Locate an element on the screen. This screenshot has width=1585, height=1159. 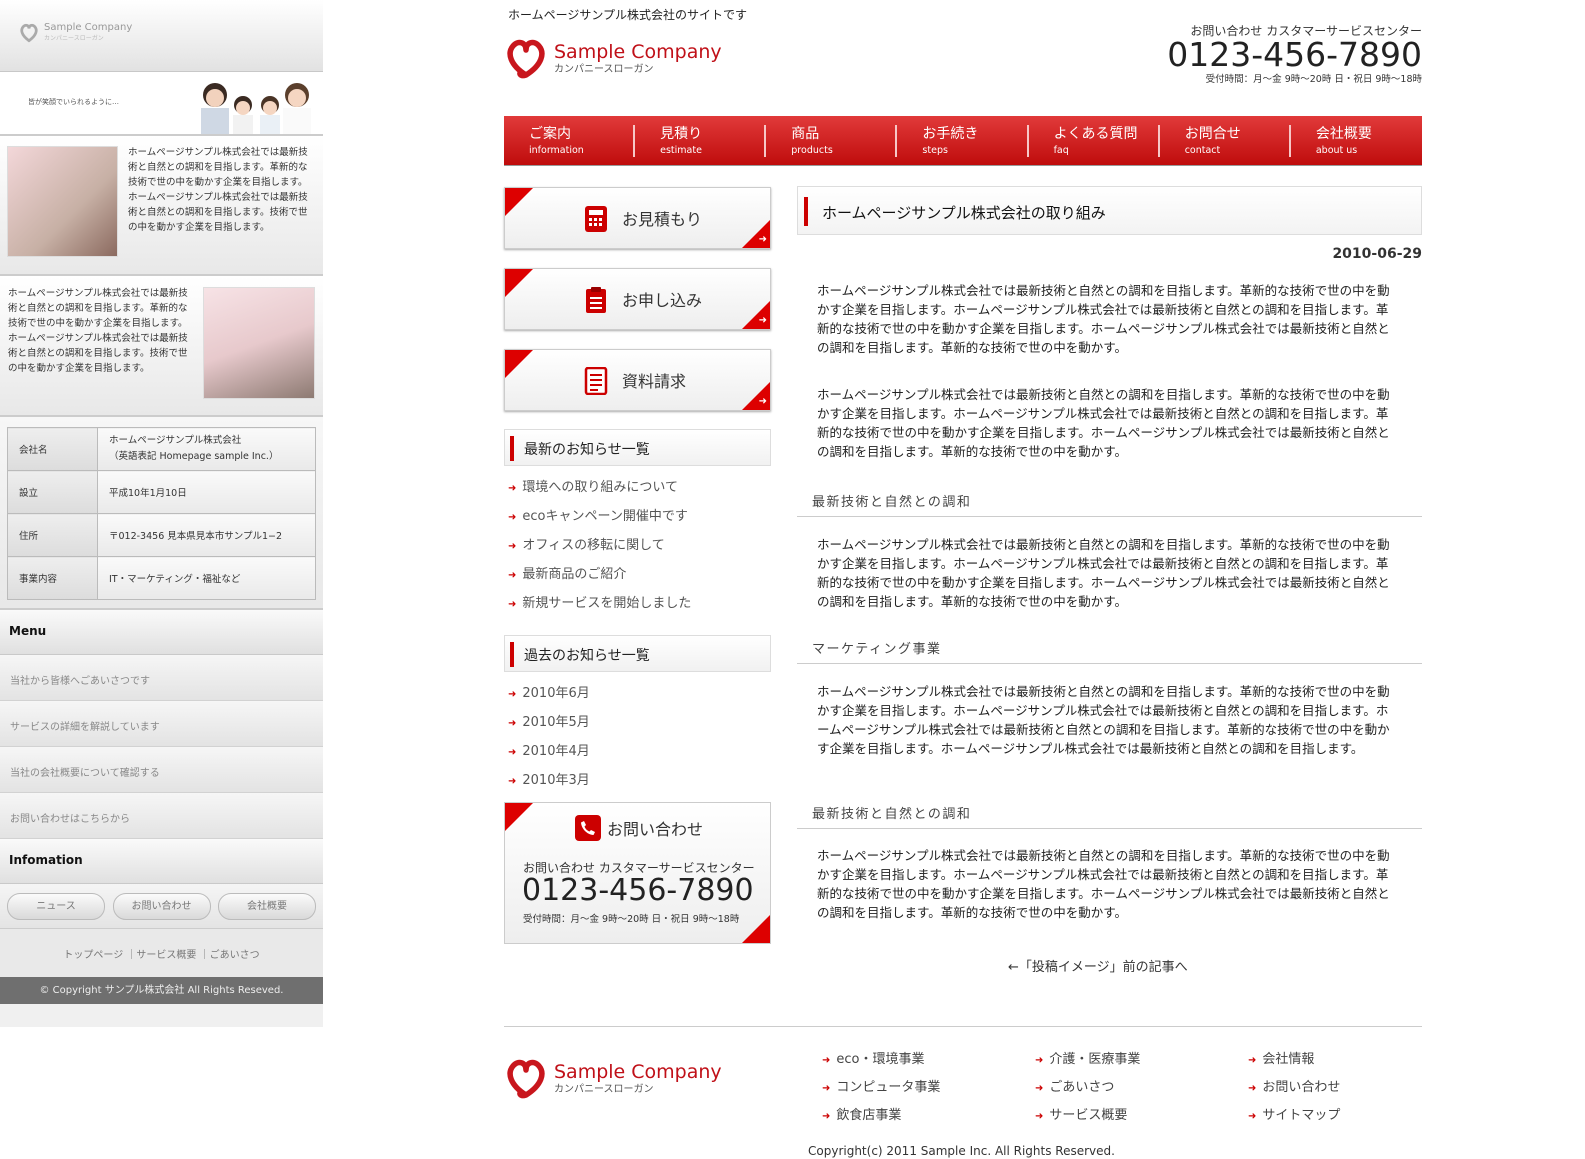
footer-link: ➜ ごあいさつ is located at coordinates (1087, 1088).